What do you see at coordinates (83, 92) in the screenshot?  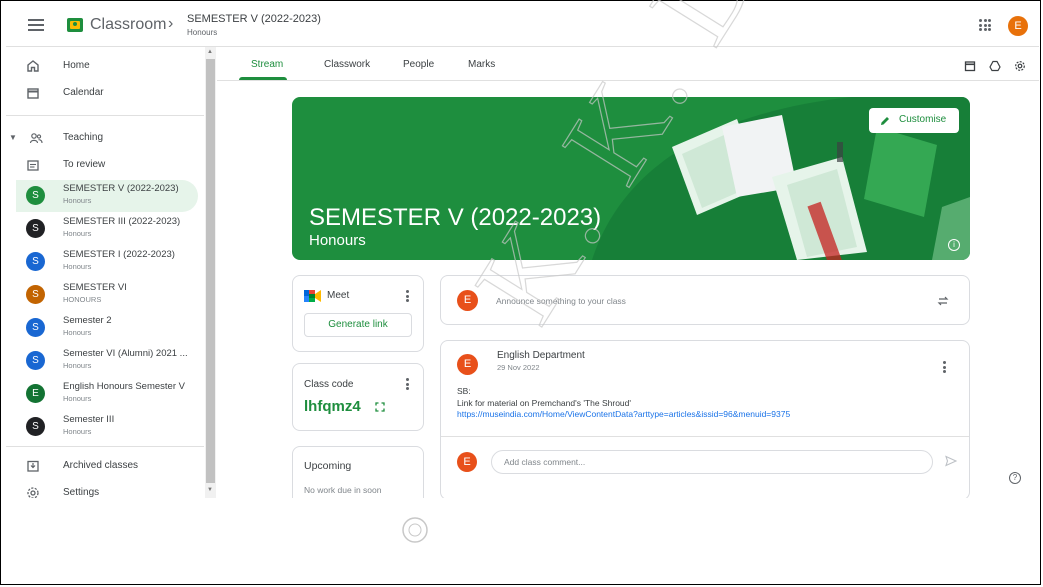 I see `sidebar-item-label: Calendar` at bounding box center [83, 92].